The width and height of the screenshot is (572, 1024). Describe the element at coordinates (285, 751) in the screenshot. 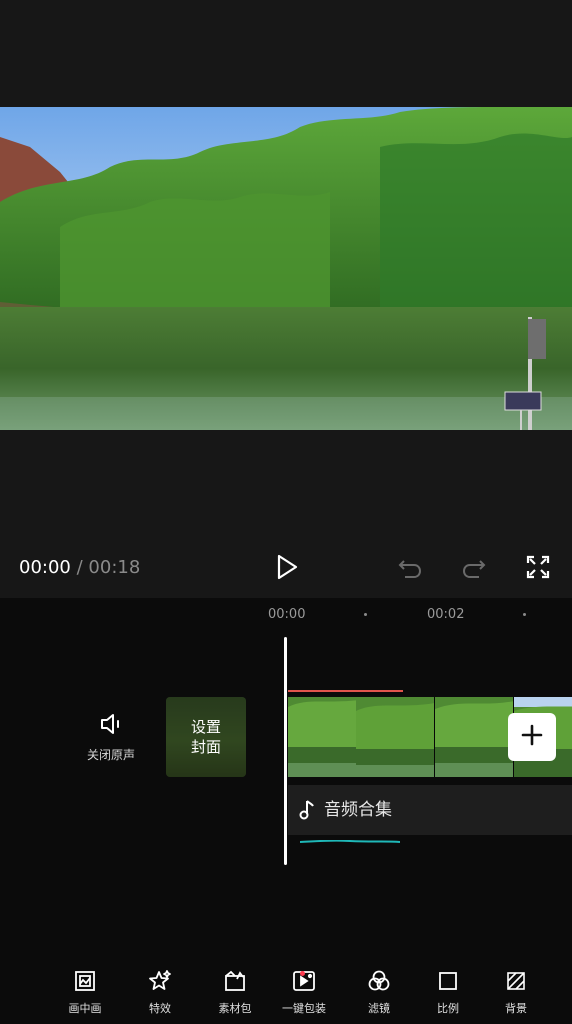

I see `playhead` at that location.